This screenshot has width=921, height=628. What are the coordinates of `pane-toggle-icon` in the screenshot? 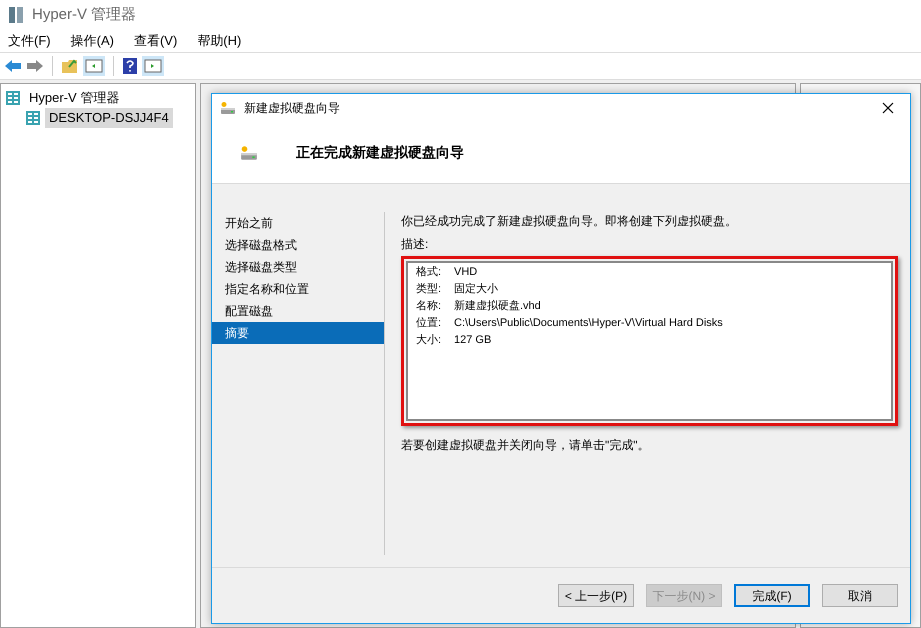 It's located at (94, 66).